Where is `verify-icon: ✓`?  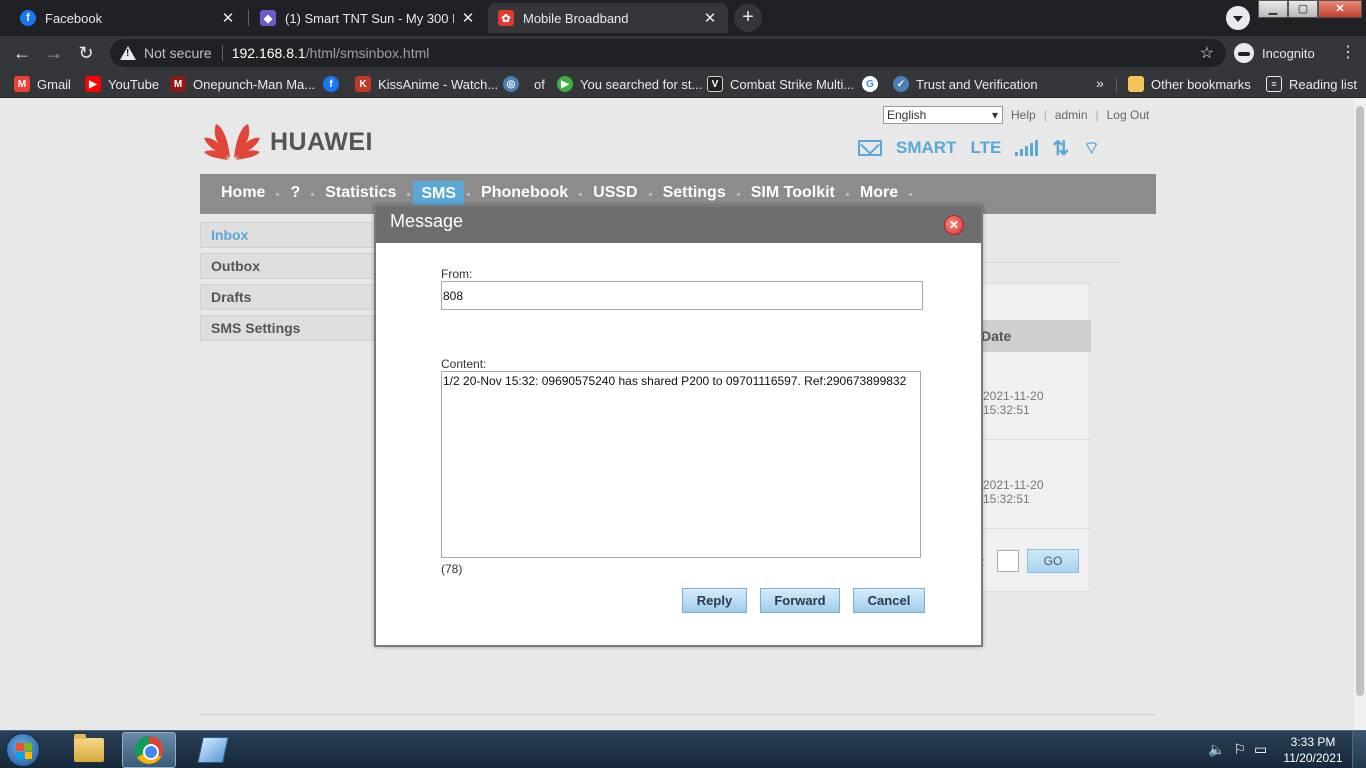 verify-icon: ✓ is located at coordinates (901, 84).